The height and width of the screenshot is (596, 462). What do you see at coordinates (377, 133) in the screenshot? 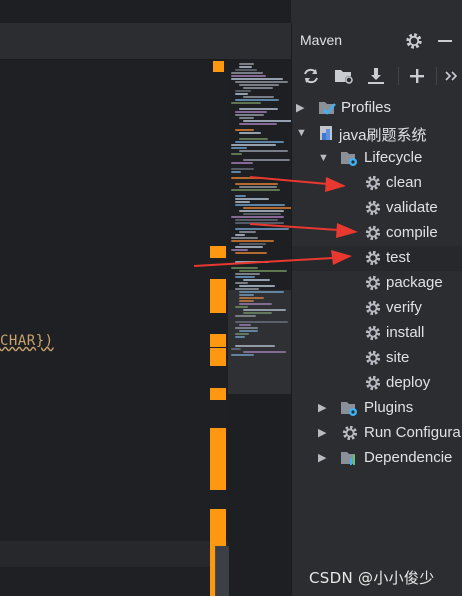
I see `tree-item-project: ▼ java刷题系统` at bounding box center [377, 133].